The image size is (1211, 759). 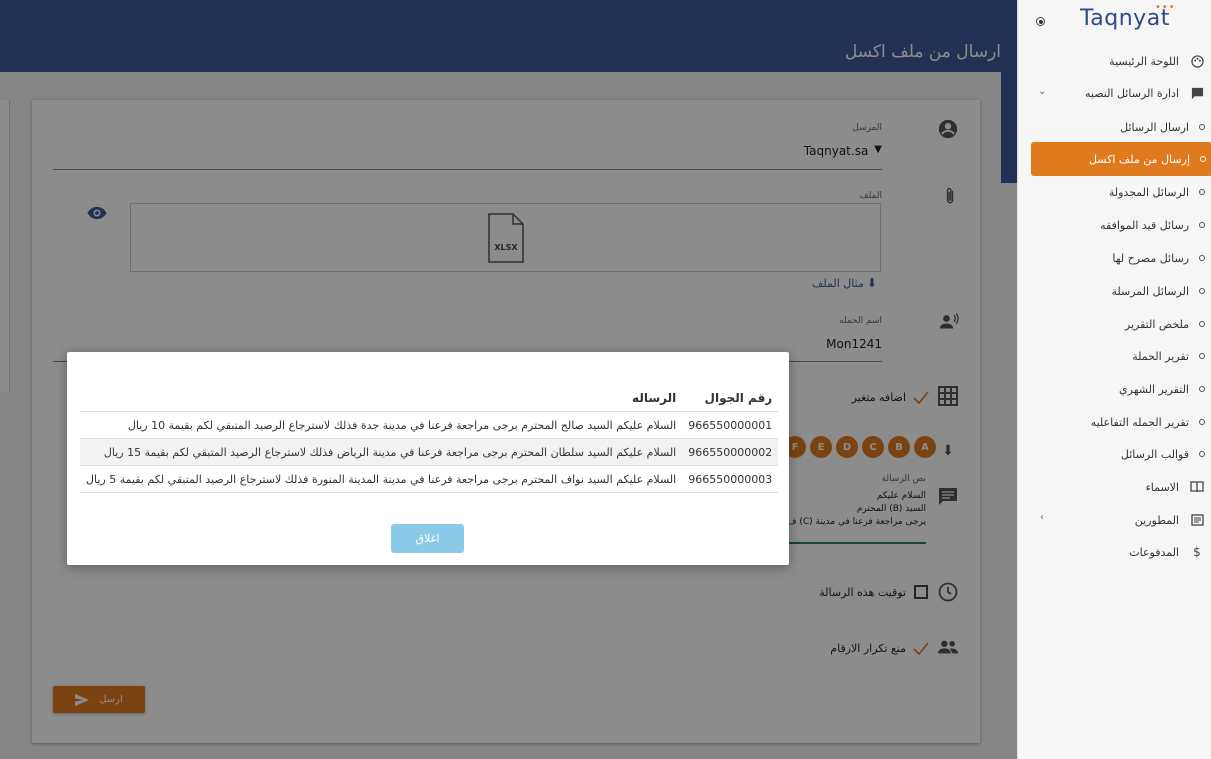 What do you see at coordinates (1114, 356) in the screenshot?
I see `sidebar-item-campaign-report: تقرير الحملة` at bounding box center [1114, 356].